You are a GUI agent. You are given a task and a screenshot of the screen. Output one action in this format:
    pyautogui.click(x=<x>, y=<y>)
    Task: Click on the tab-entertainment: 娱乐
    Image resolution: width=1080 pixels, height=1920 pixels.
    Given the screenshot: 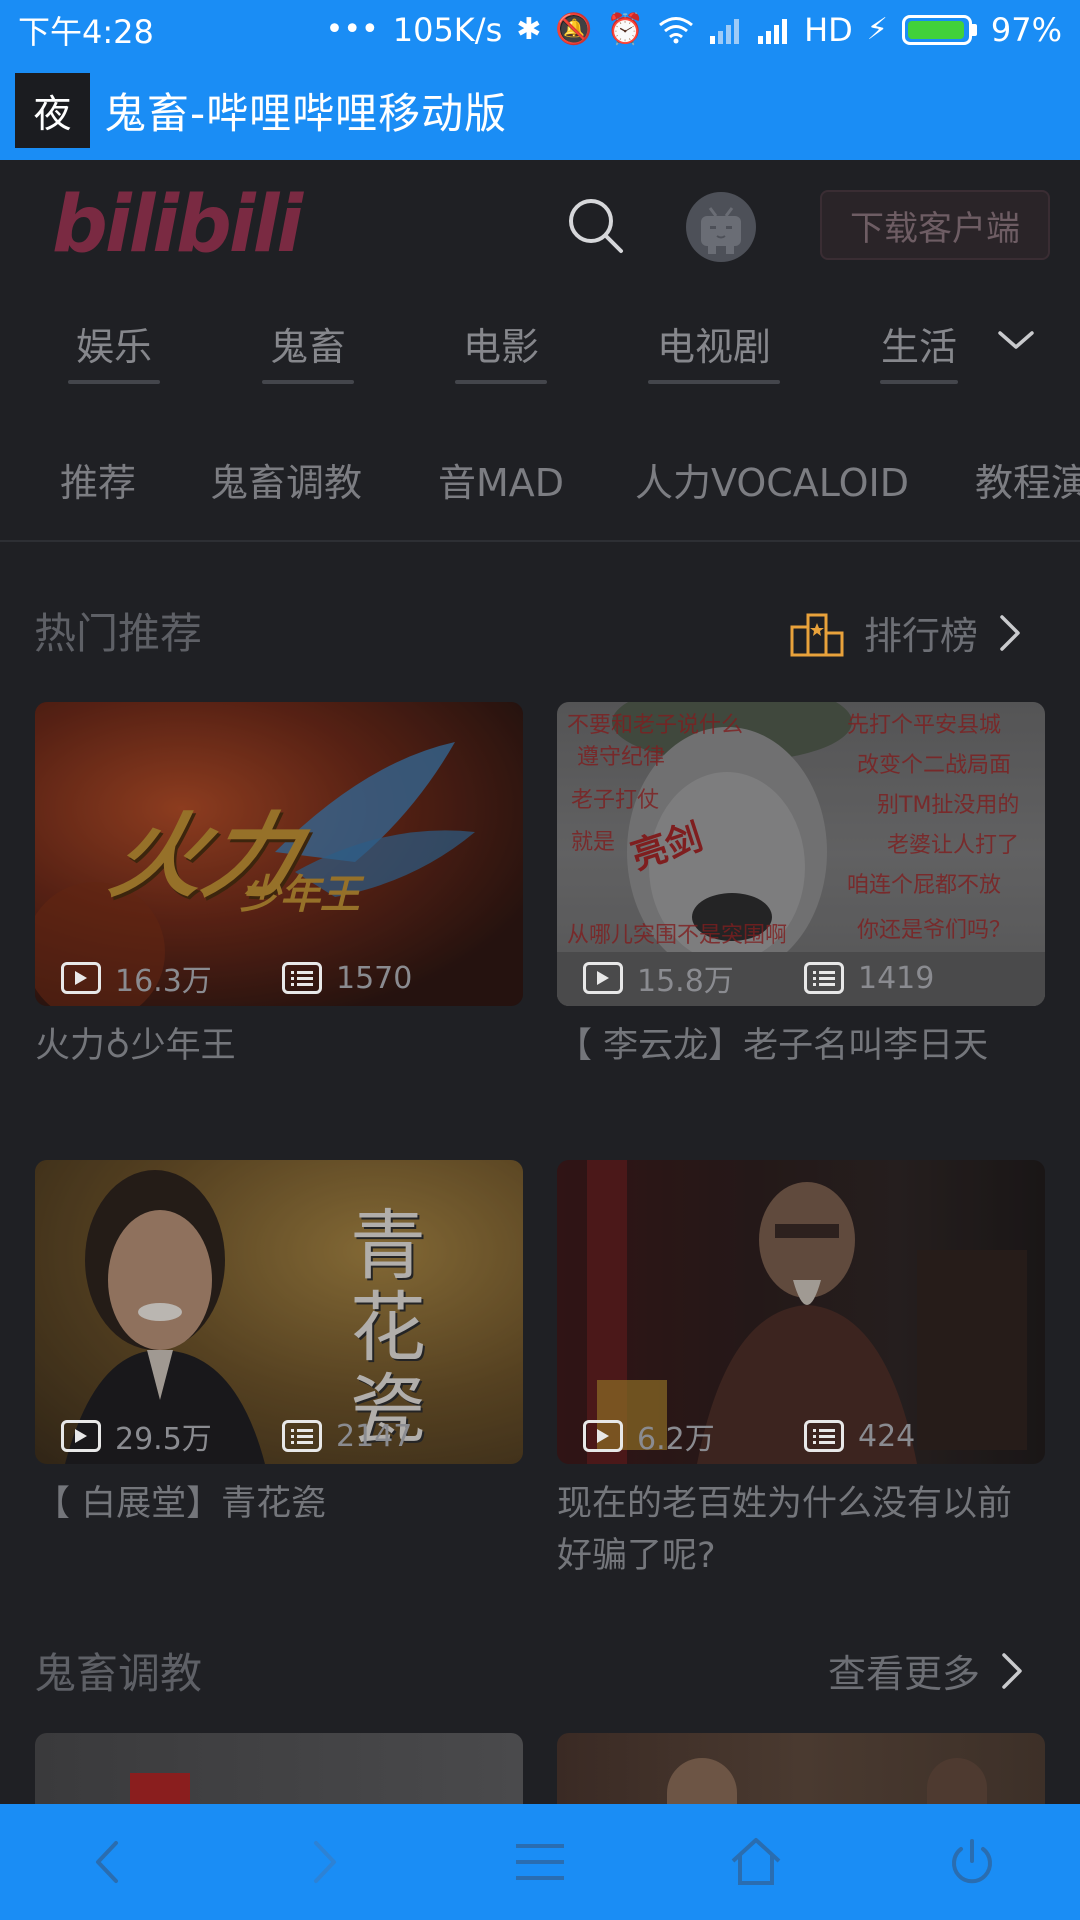 What is the action you would take?
    pyautogui.click(x=114, y=345)
    